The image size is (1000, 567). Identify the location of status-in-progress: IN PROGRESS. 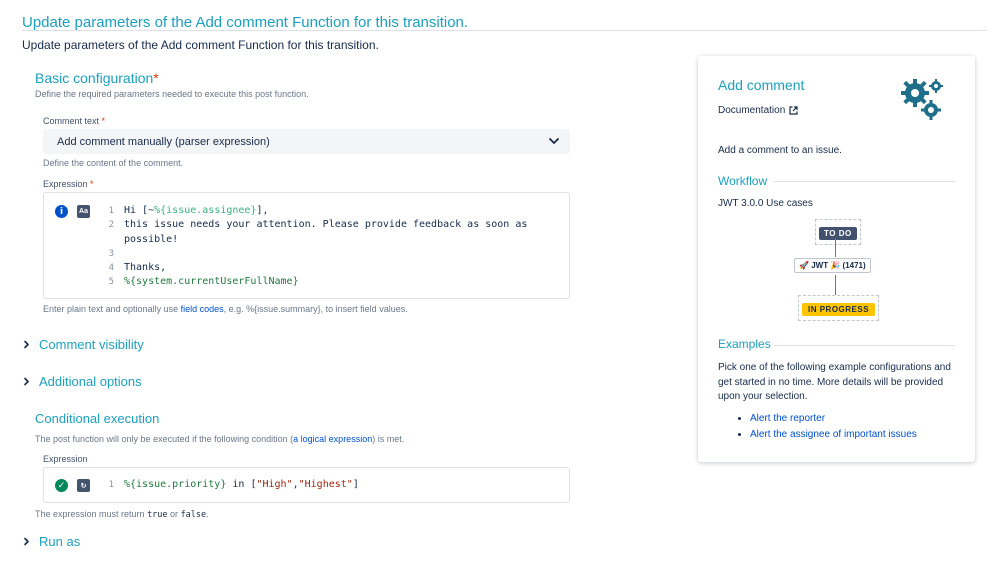
(839, 308).